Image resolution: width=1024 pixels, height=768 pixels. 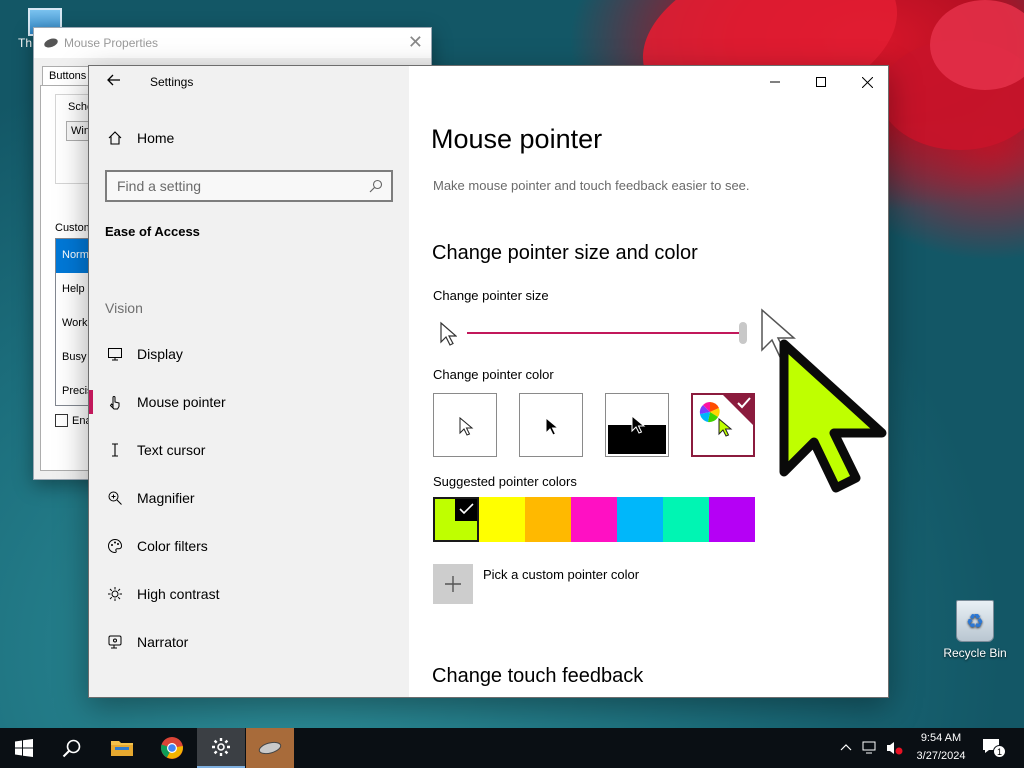 What do you see at coordinates (941, 738) in the screenshot?
I see `clock-time: 9:54 AM` at bounding box center [941, 738].